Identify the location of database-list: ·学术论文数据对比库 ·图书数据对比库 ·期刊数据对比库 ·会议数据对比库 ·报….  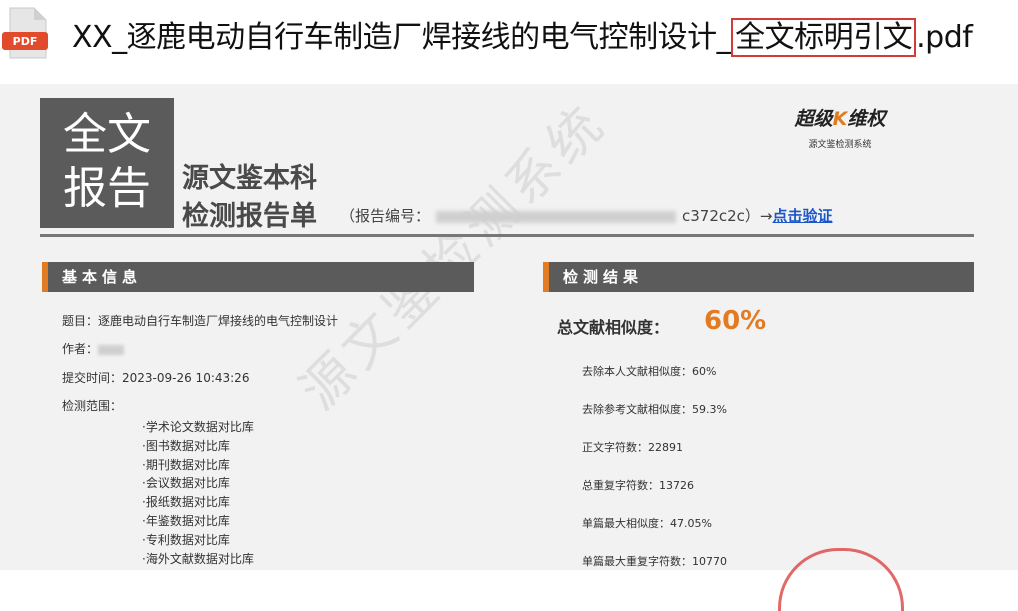
(198, 493).